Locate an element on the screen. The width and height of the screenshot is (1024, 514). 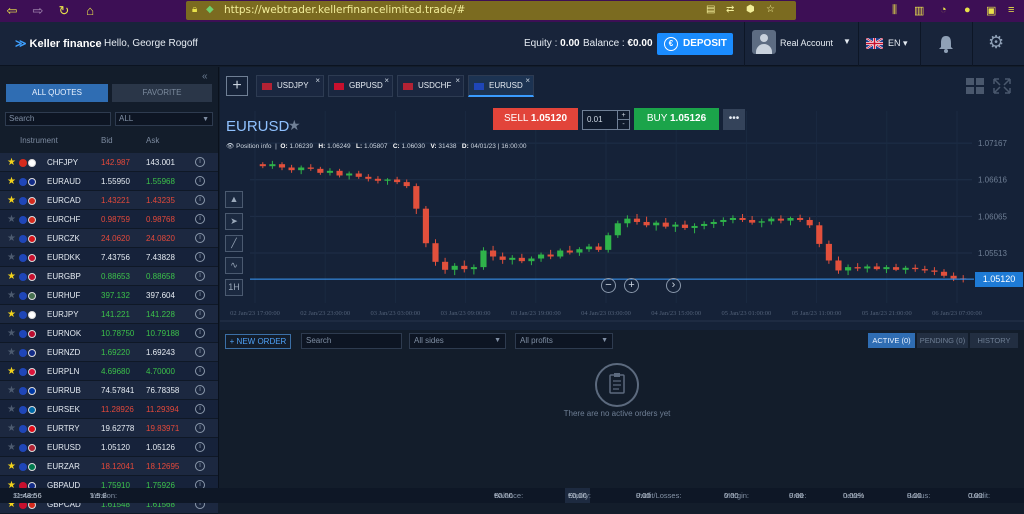
quote-row: ★ EURNZD 1.69220 1.69243 i is located at coordinates (109, 352).